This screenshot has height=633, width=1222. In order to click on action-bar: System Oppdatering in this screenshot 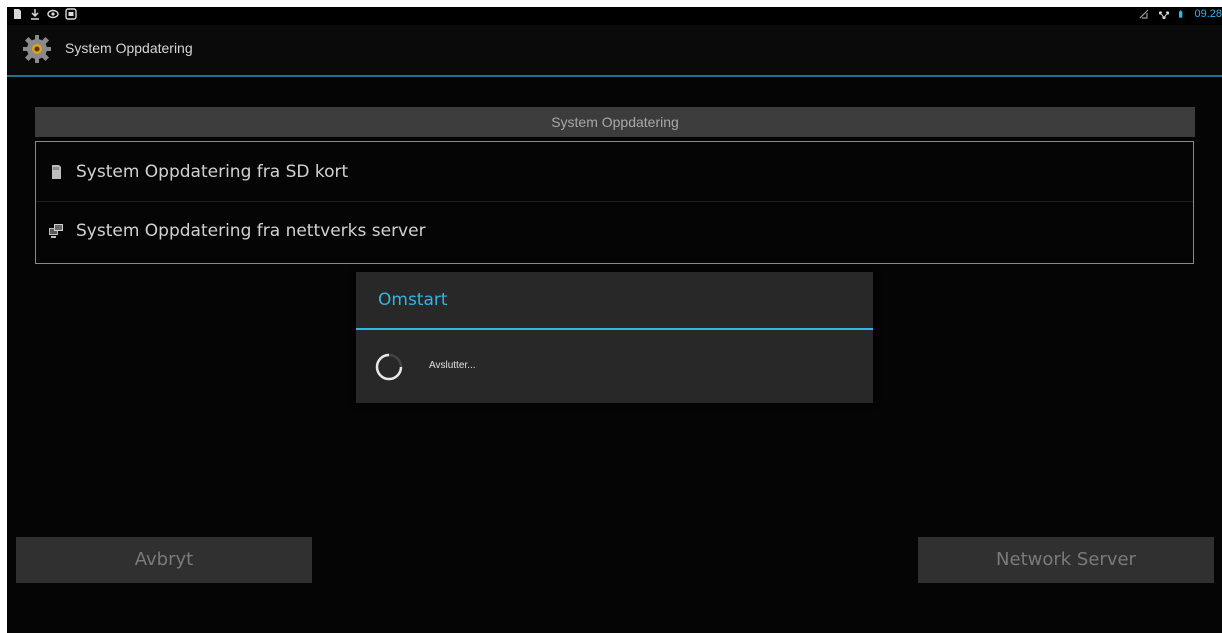, I will do `click(614, 51)`.